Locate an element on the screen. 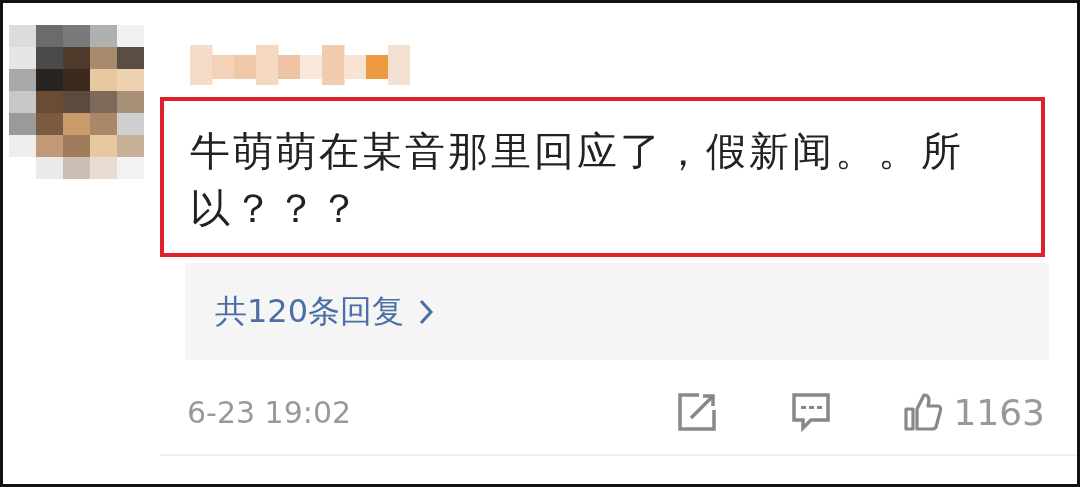 Image resolution: width=1080 pixels, height=487 pixels. thumbs-up-icon is located at coordinates (923, 412).